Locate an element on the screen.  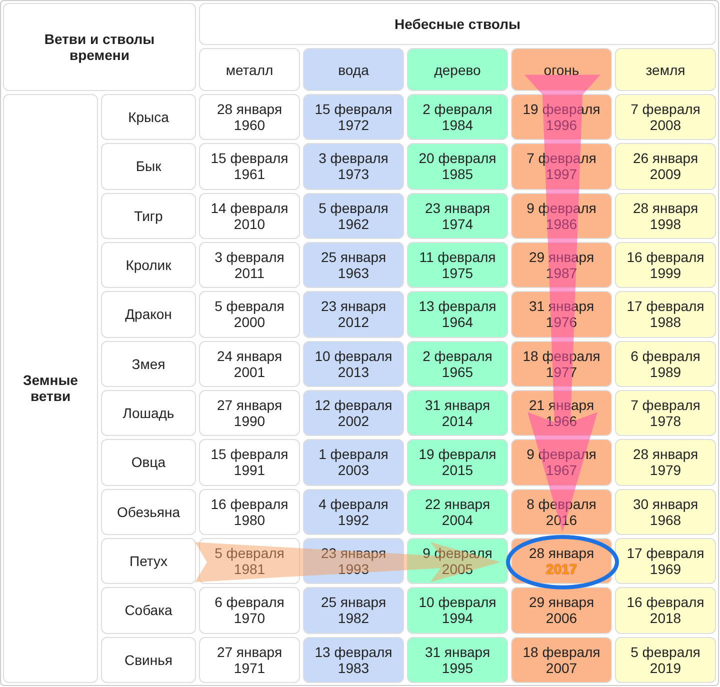
date-cell: 9 февраля 1986 is located at coordinates (561, 215).